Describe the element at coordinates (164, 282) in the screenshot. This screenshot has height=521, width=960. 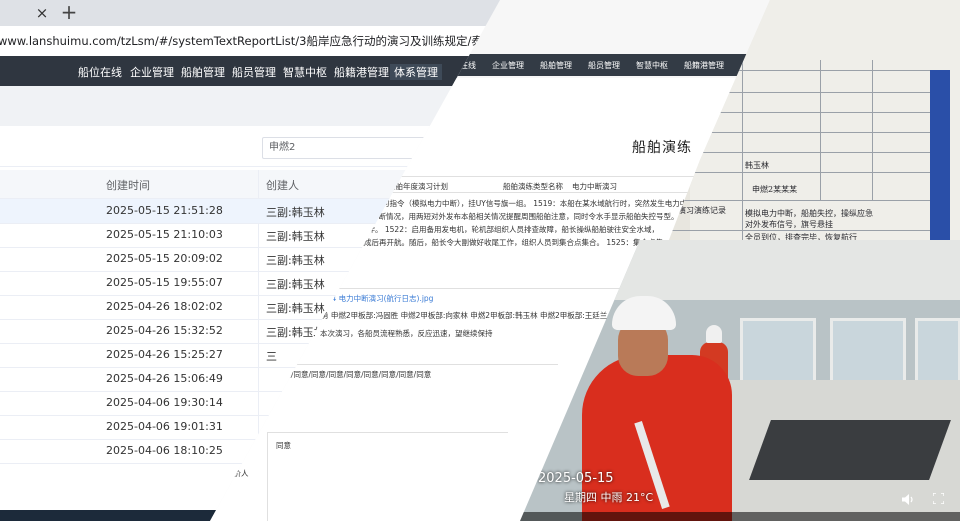
I see `cell-created-time: 2025-05-15 19:55:07` at that location.